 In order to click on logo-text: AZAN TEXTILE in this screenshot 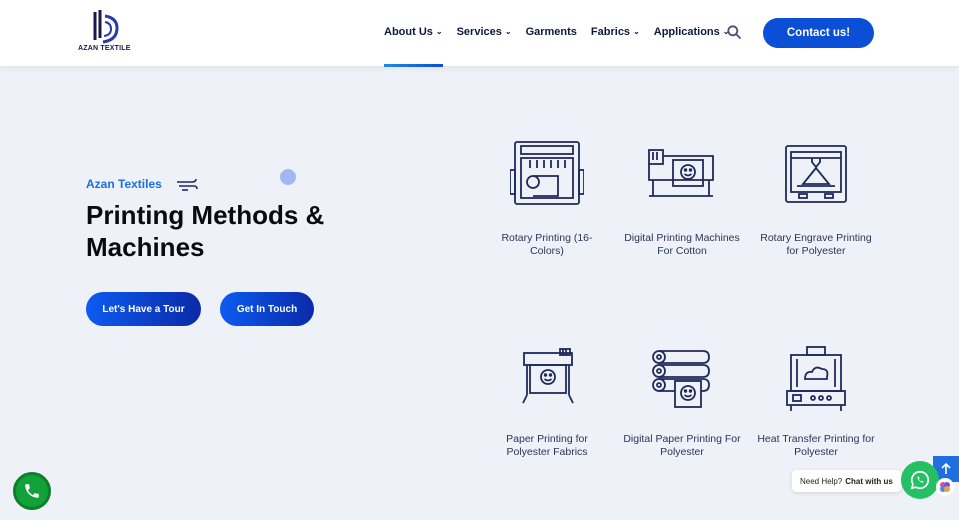, I will do `click(104, 48)`.